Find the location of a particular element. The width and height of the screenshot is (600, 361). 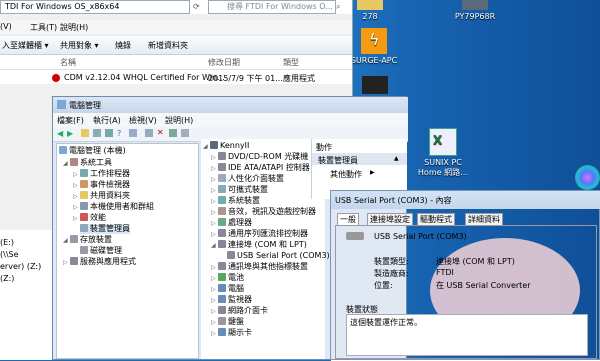

menu-view: 檢視(V) is located at coordinates (143, 120).